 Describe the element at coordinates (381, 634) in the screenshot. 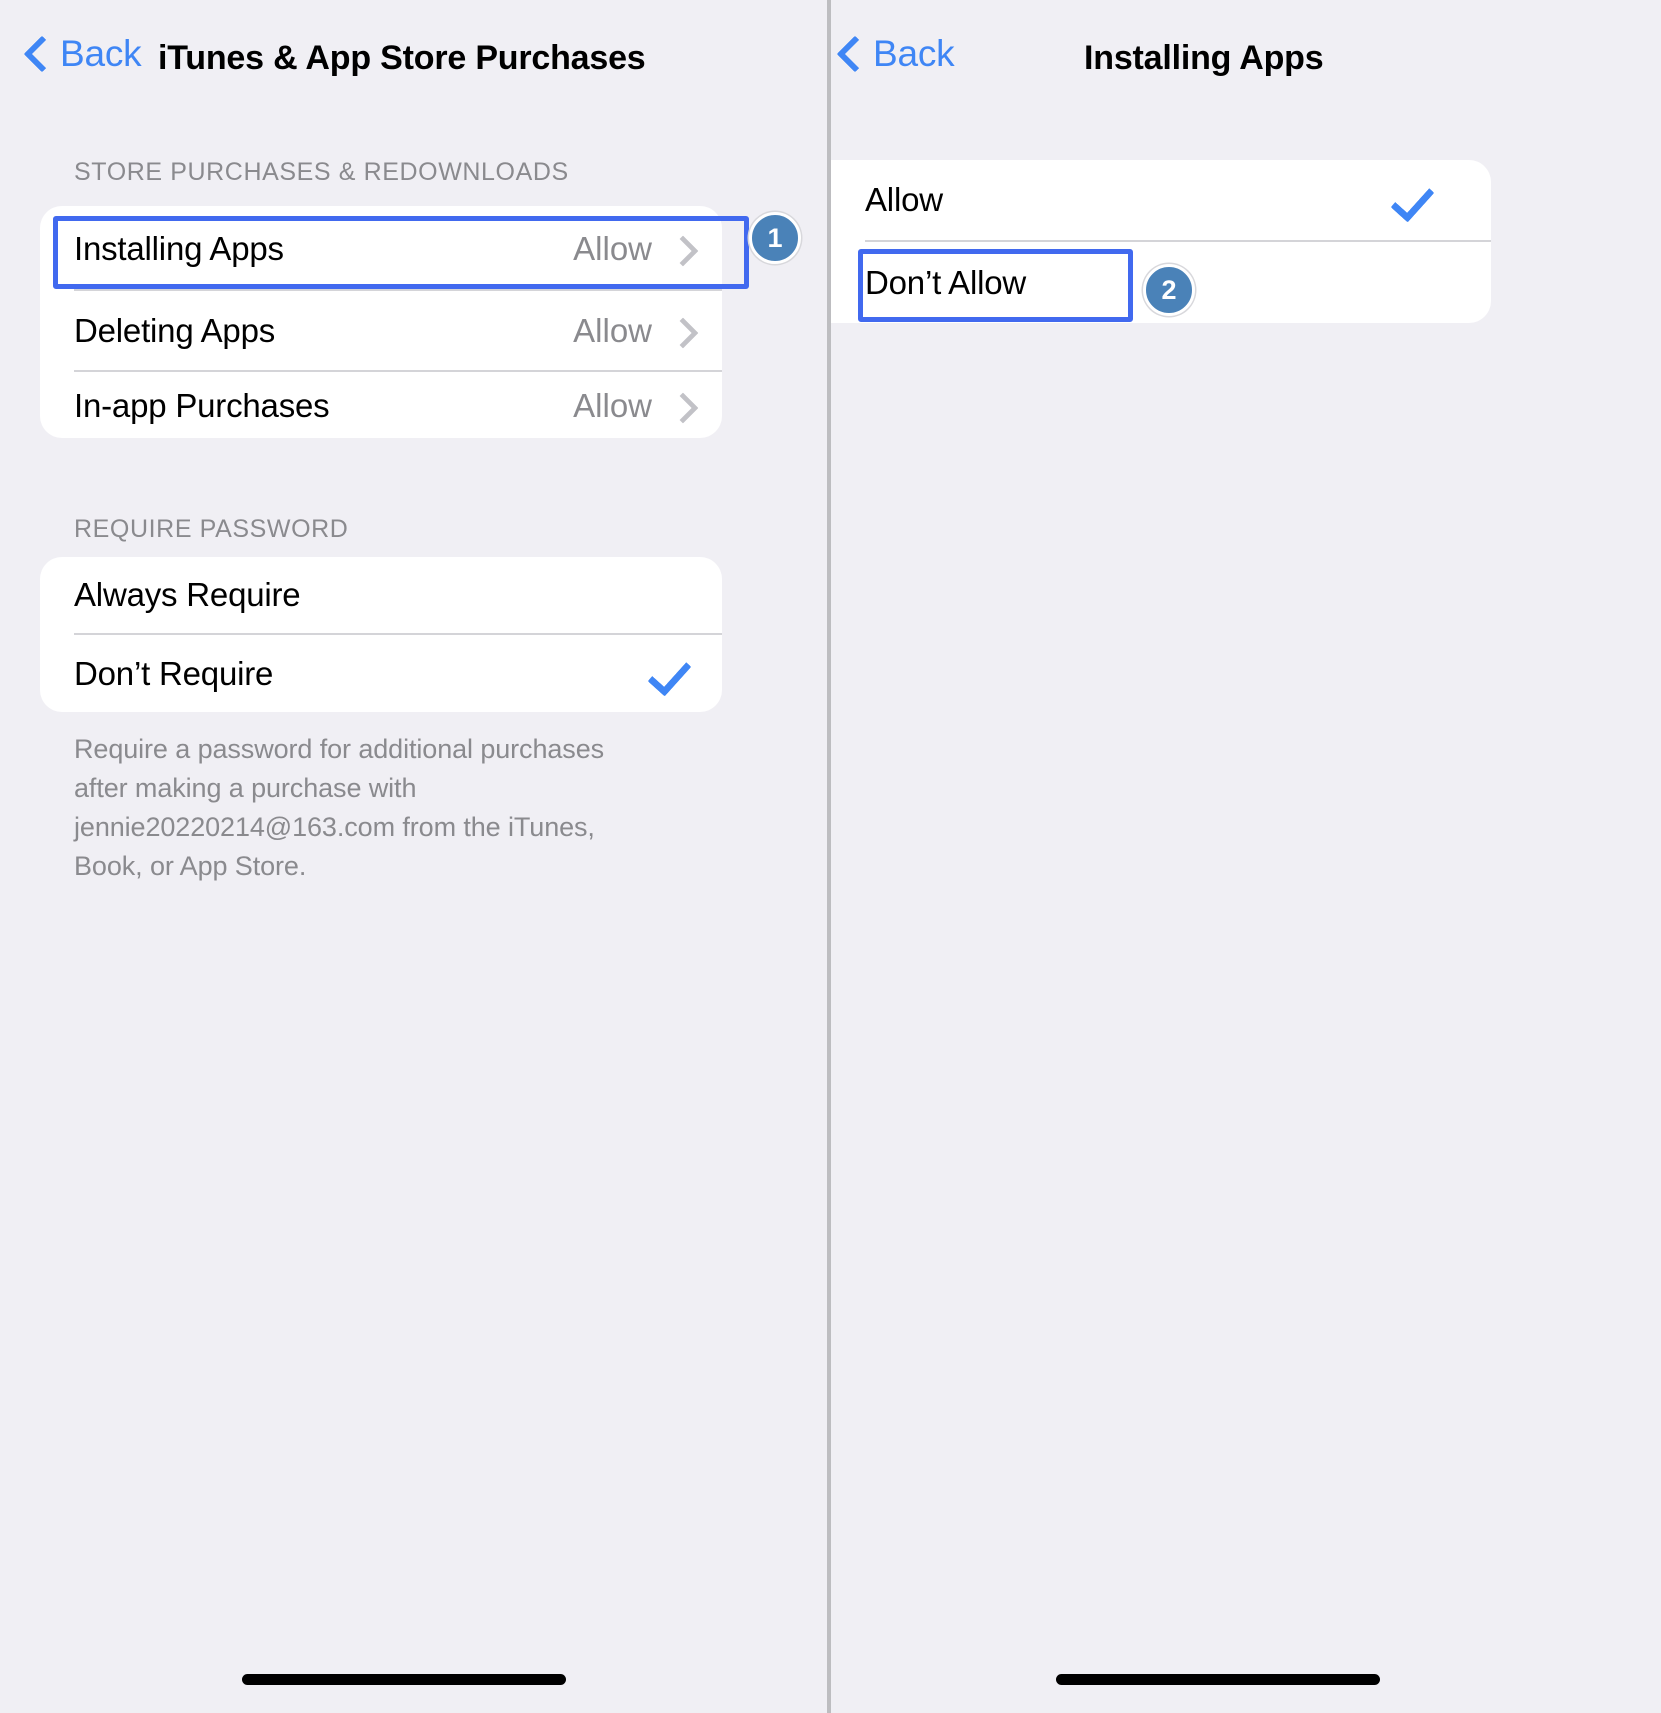

I see `require-password-card: Always Require Don’t Require` at that location.